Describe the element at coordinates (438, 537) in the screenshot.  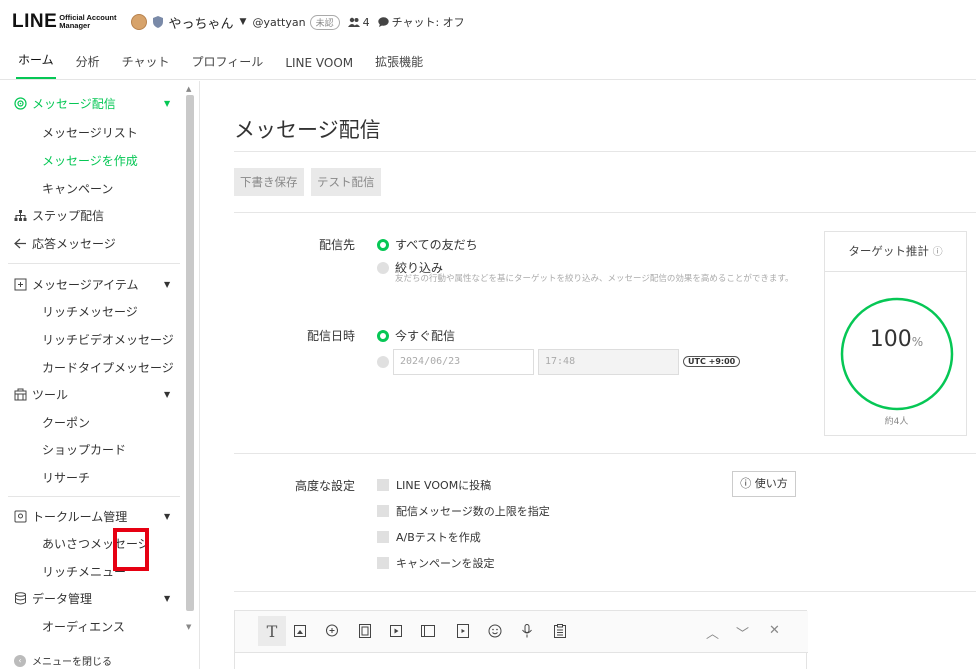
I see `checkbox-label: A/Bテストを作成` at that location.